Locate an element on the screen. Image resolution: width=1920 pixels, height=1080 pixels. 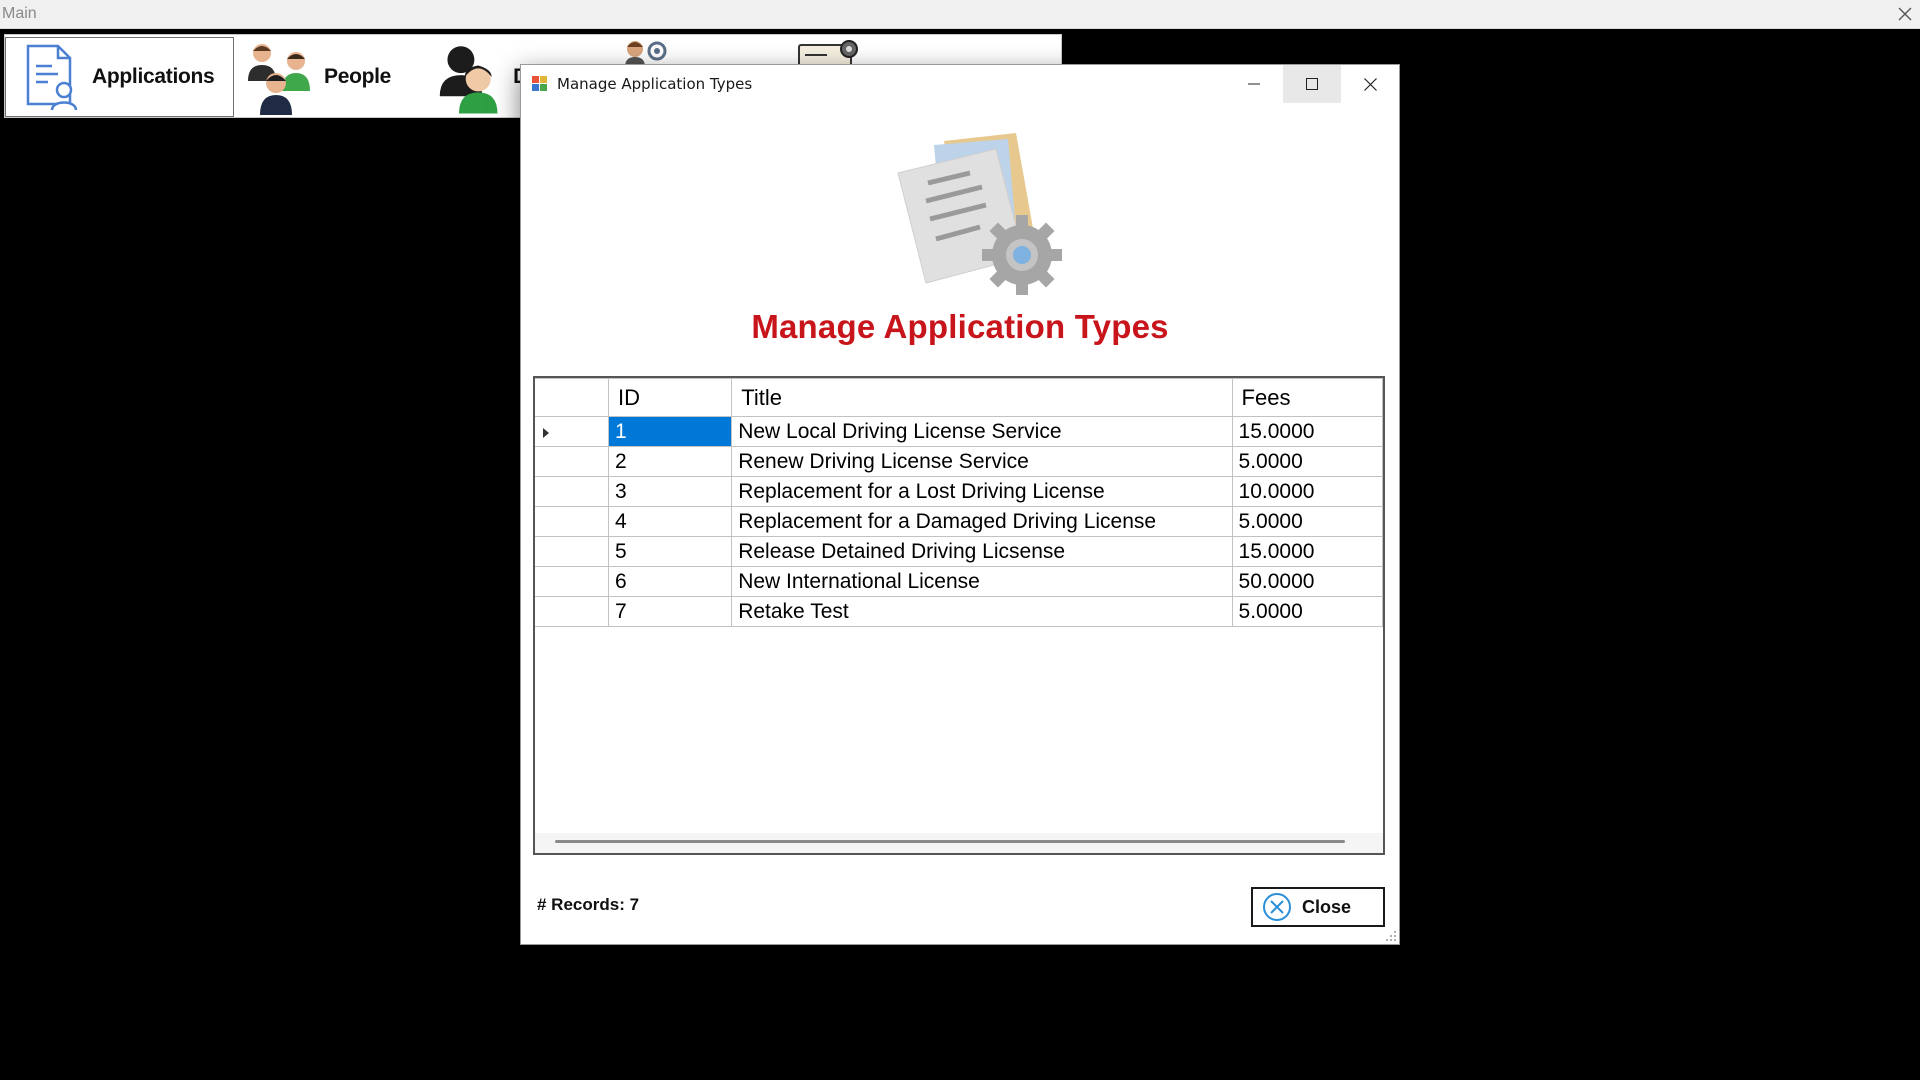
document-user-icon is located at coordinates (52, 77).